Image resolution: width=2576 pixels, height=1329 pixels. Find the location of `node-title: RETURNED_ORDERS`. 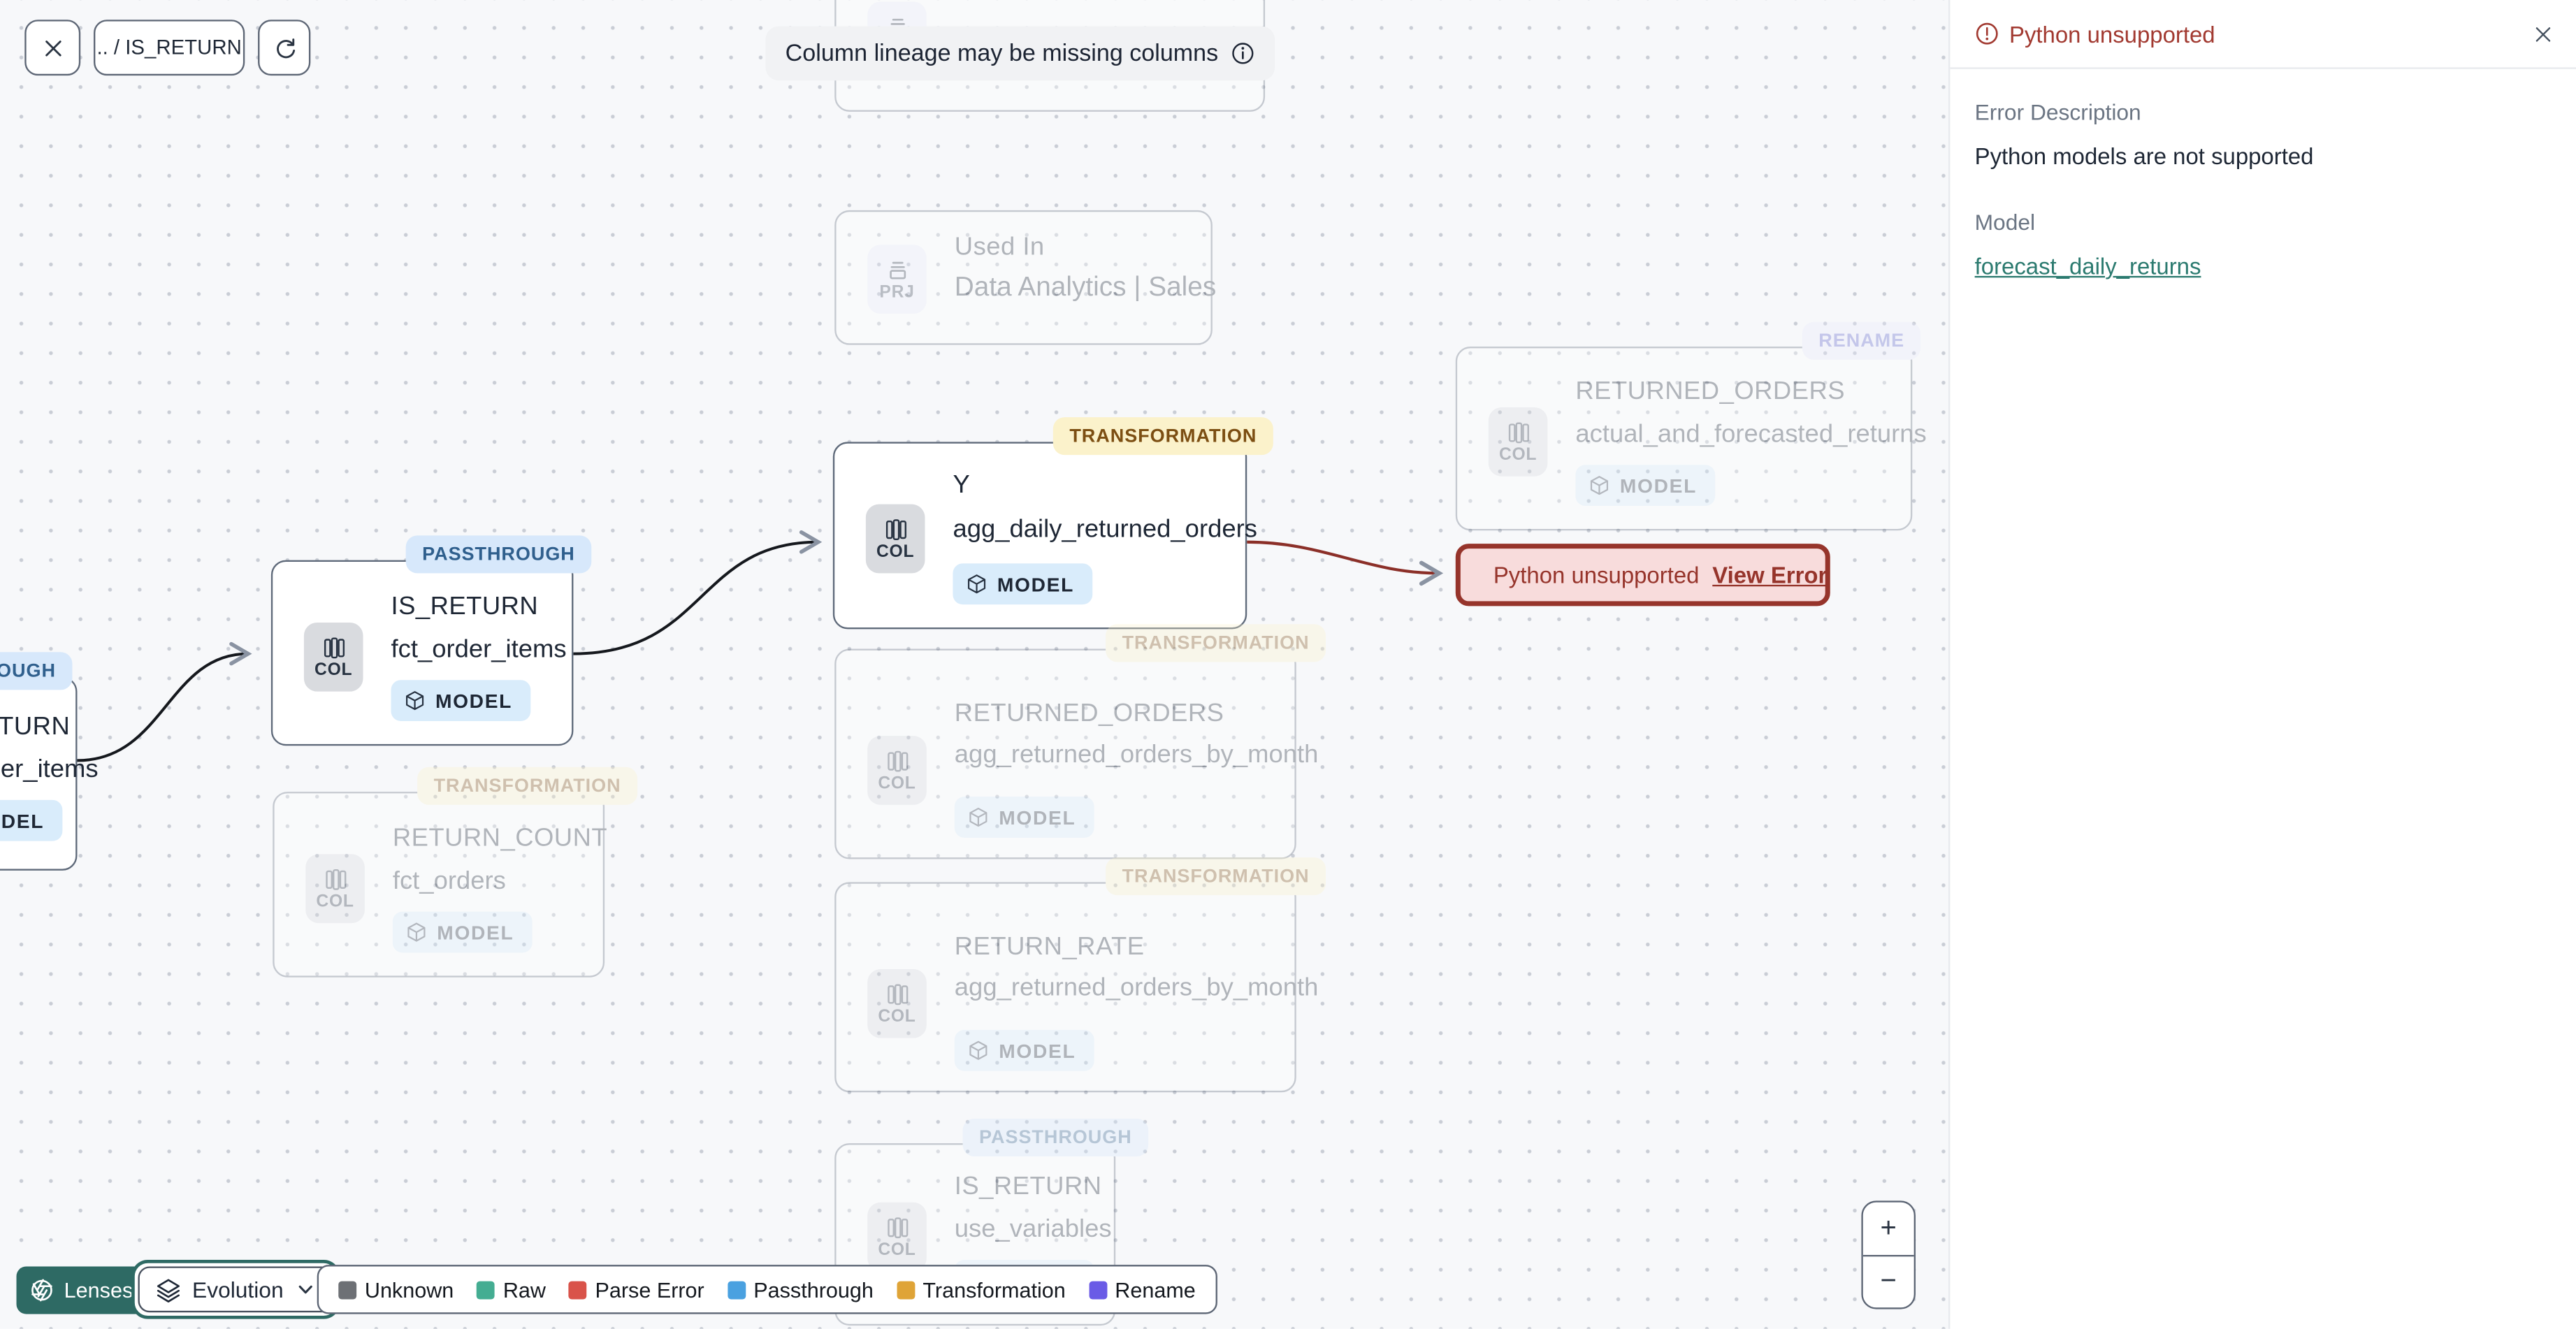

node-title: RETURNED_ORDERS is located at coordinates (1710, 391).